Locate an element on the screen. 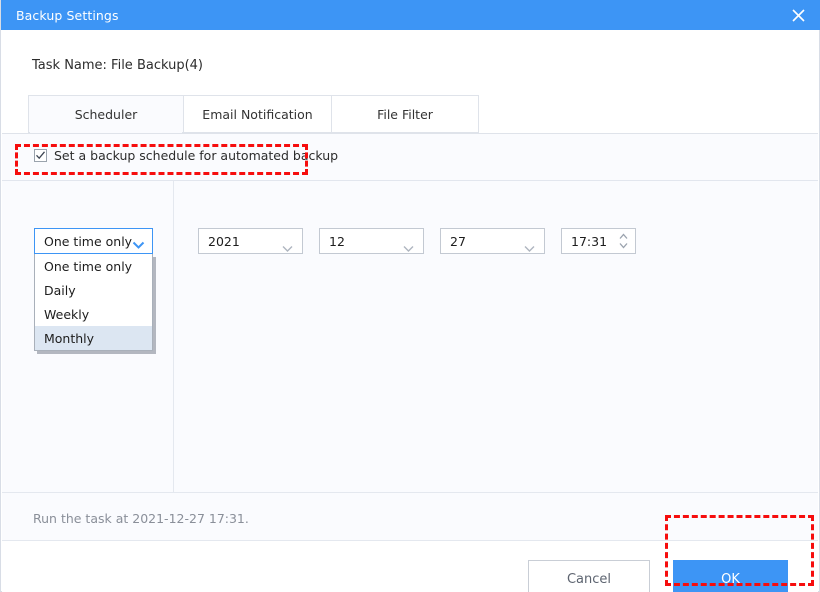  tab-file-filter-label: File Filter is located at coordinates (405, 114).